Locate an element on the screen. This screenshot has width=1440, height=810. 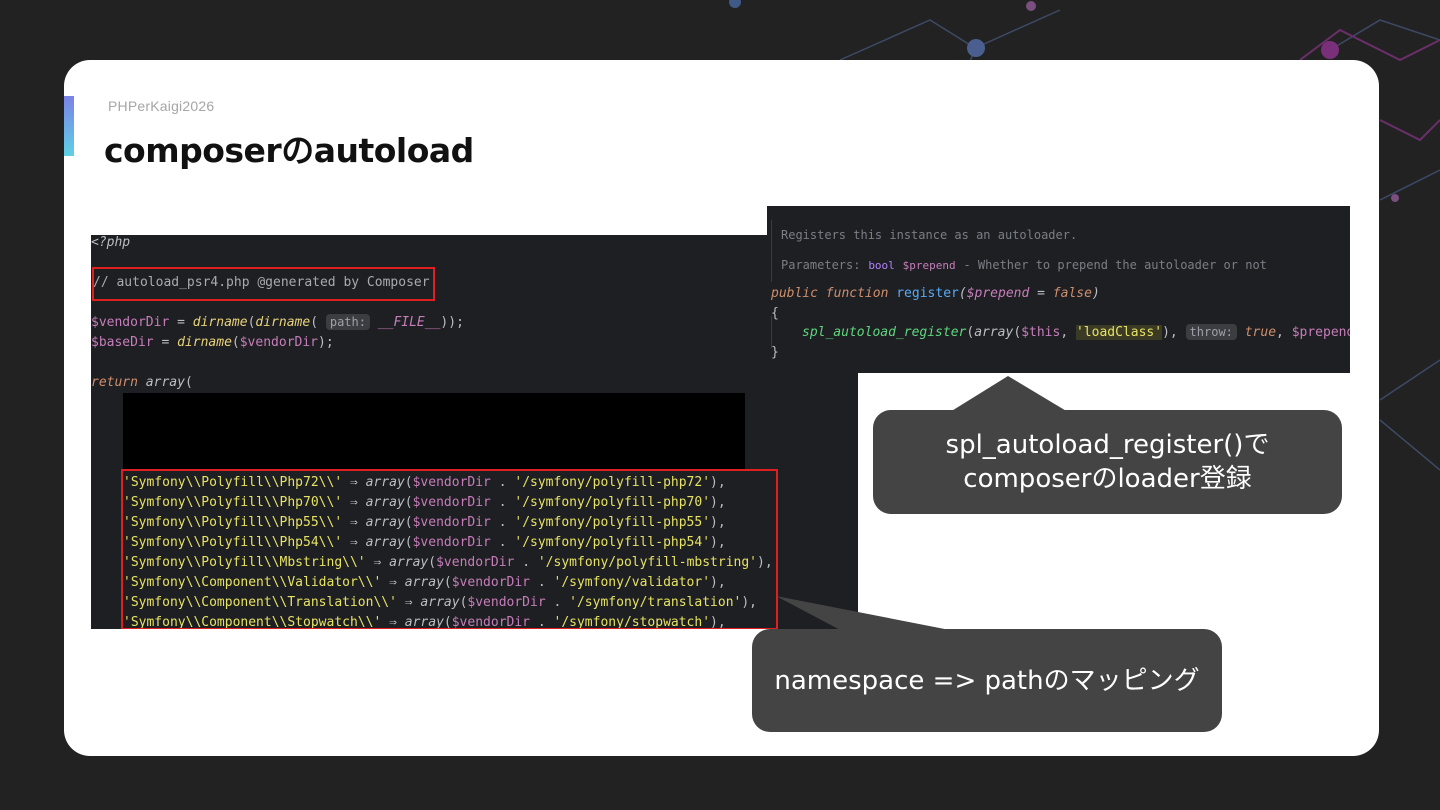
comment-highlight-box is located at coordinates (263, 284).